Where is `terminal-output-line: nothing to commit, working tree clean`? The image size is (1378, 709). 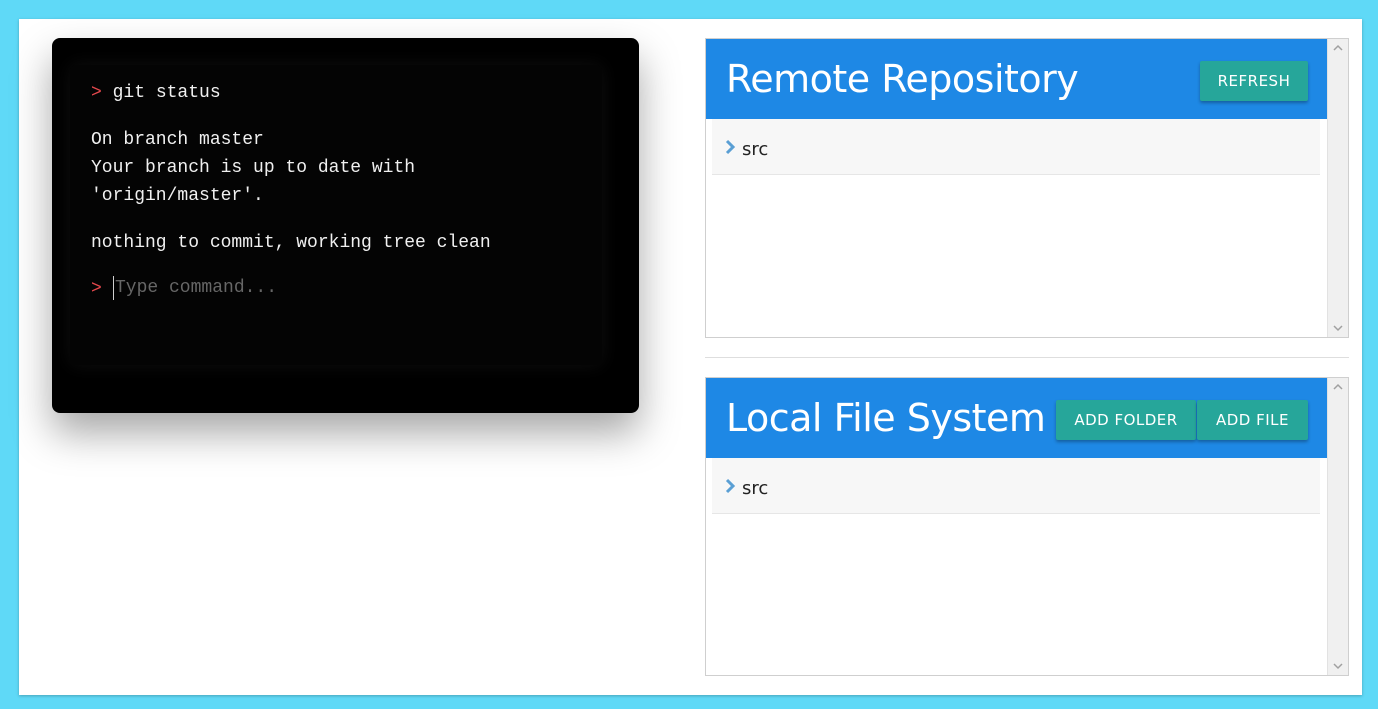 terminal-output-line: nothing to commit, working tree clean is located at coordinates (291, 243).